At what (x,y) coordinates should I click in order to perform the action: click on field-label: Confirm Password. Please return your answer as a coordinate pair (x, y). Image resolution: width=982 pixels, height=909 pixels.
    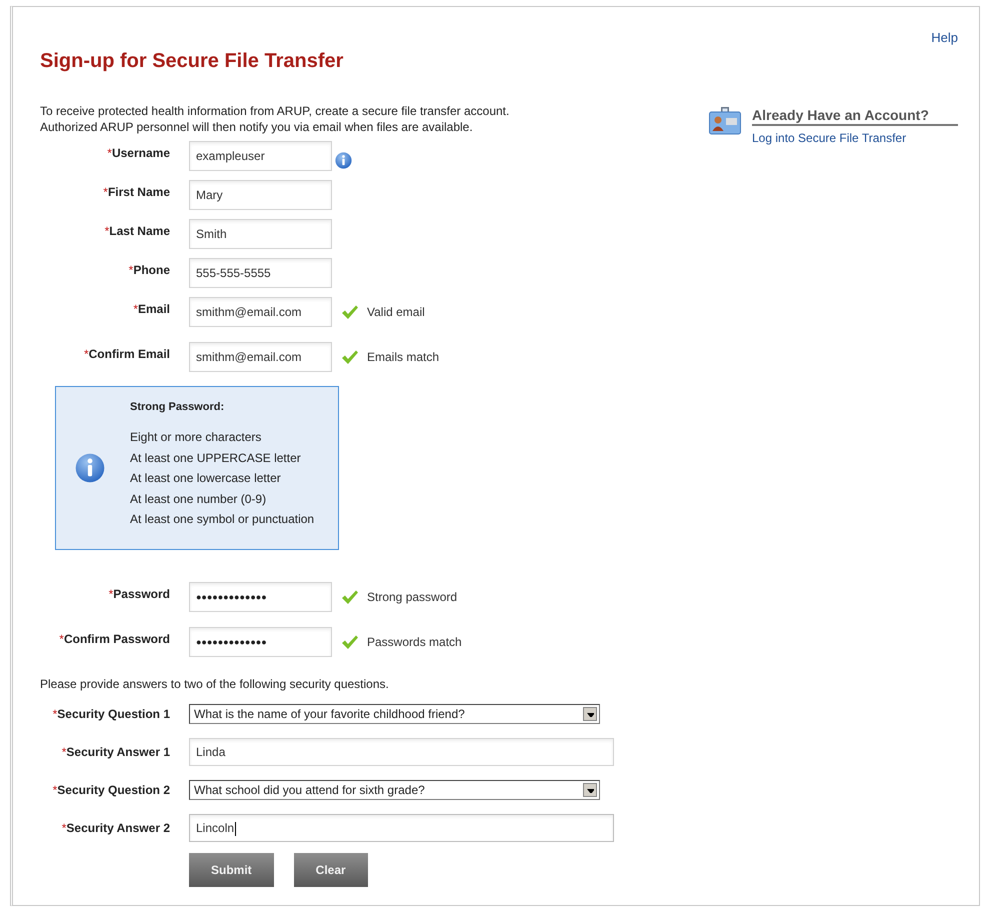
    Looking at the image, I should click on (117, 639).